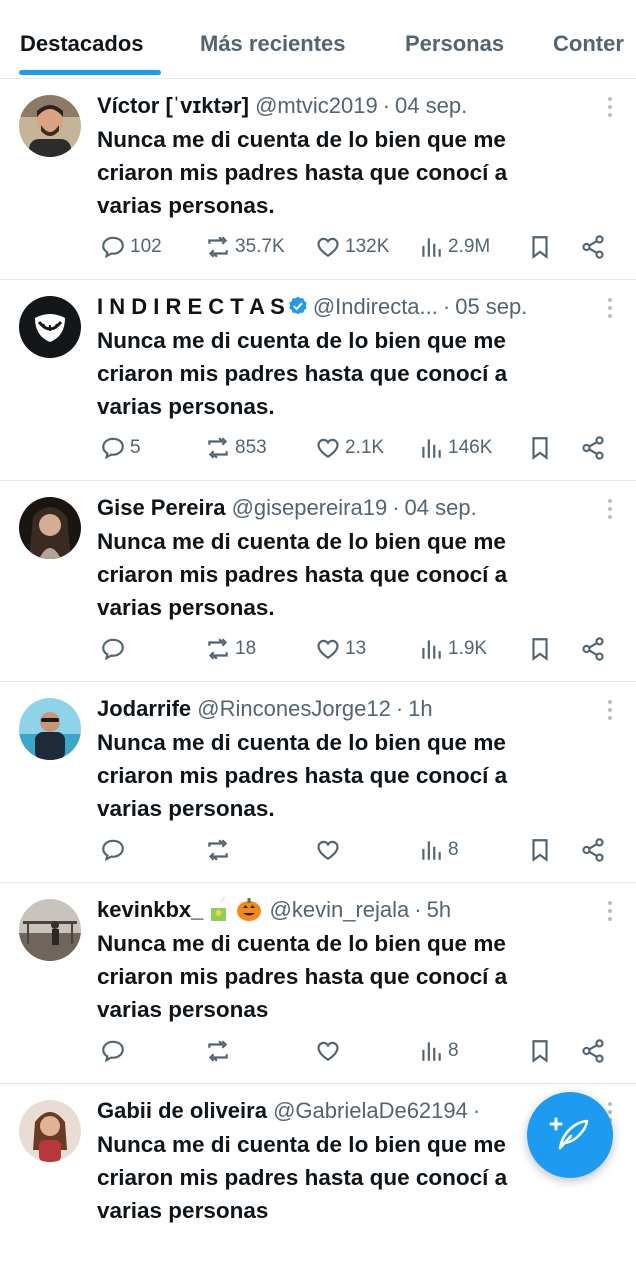 The width and height of the screenshot is (636, 1284). I want to click on like-button: 2.1K, so click(349, 448).